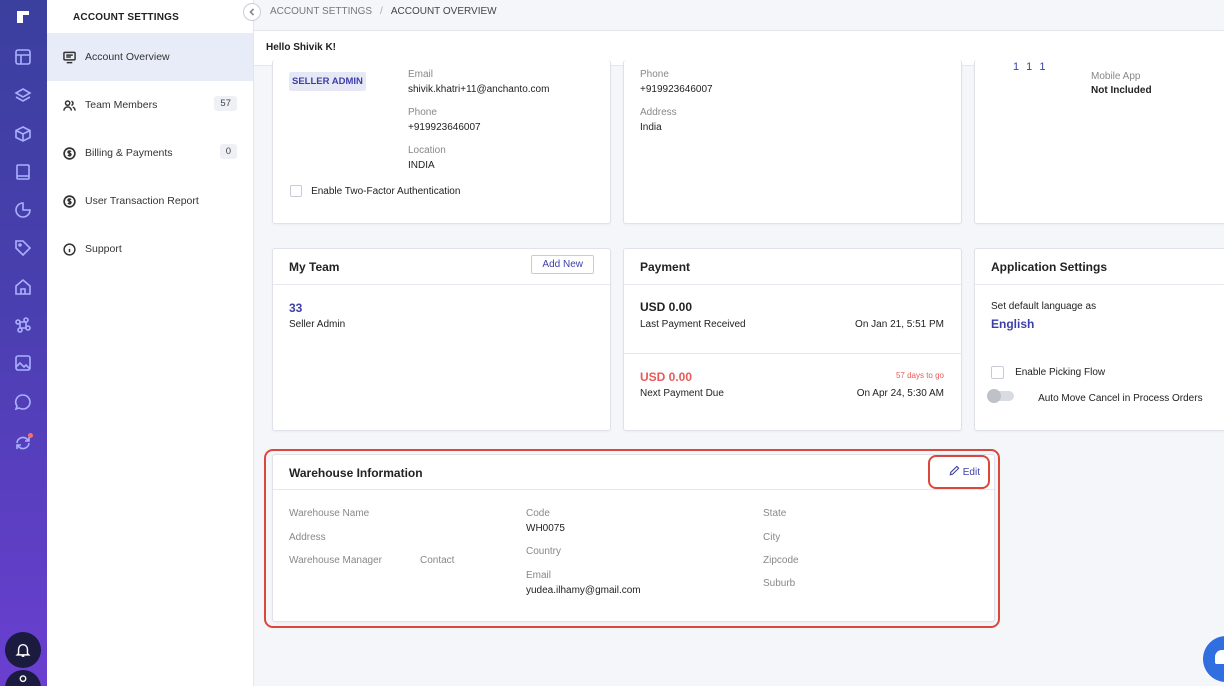 The width and height of the screenshot is (1224, 686). I want to click on application-settings-header: Application Settings, so click(1099, 267).